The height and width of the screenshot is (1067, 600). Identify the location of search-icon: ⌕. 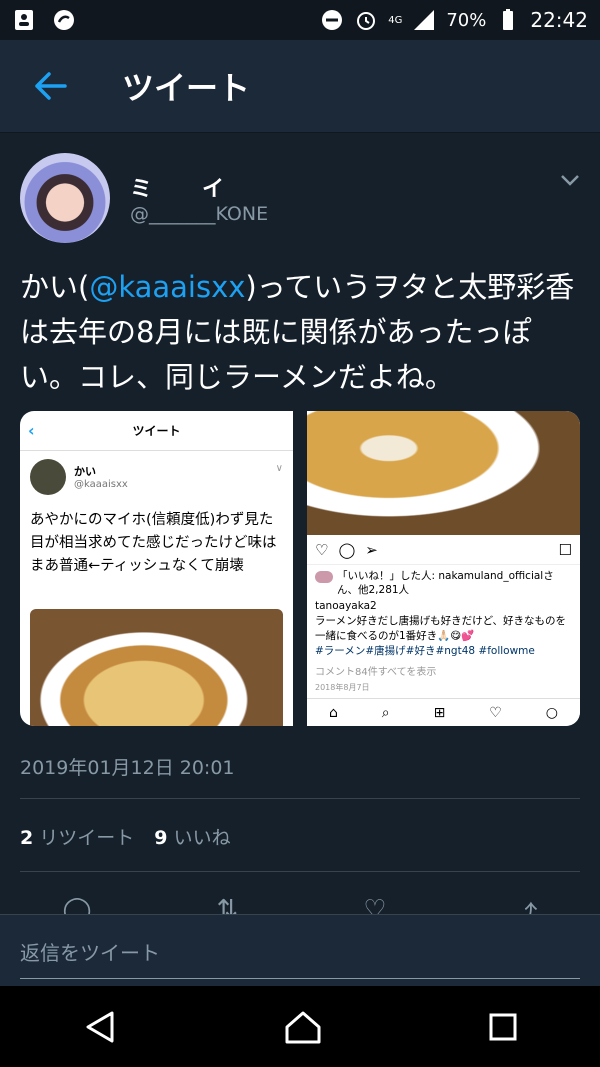
(385, 712).